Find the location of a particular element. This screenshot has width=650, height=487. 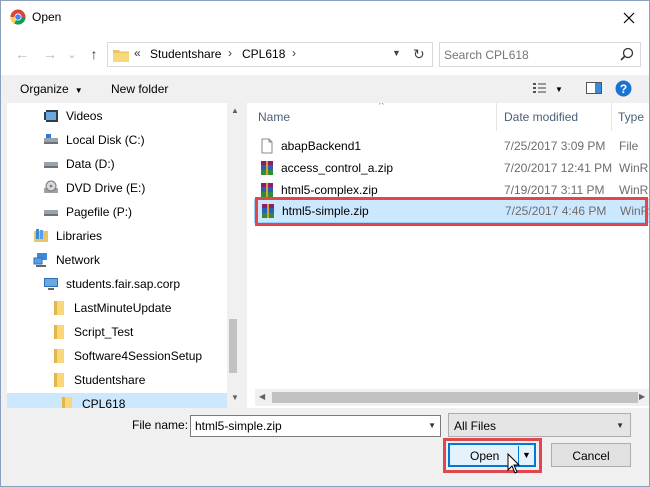

column-header-type: Type is located at coordinates (631, 117).